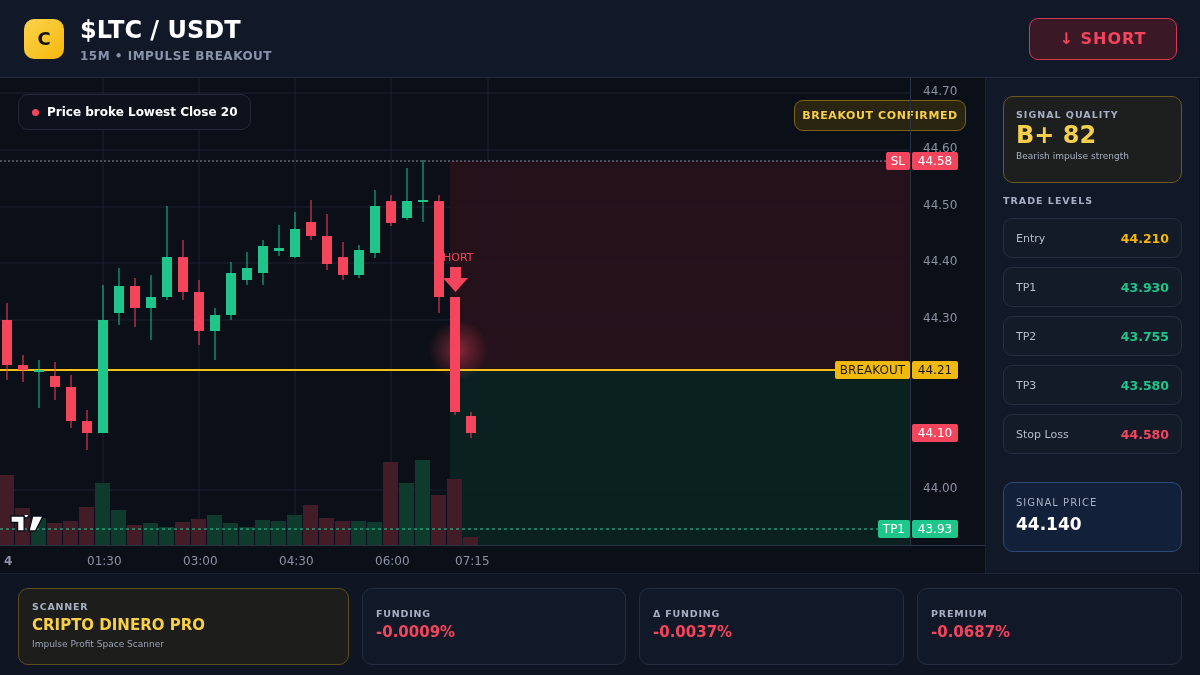 This screenshot has height=675, width=1200. What do you see at coordinates (416, 632) in the screenshot?
I see `stat-value: -0.0009%` at bounding box center [416, 632].